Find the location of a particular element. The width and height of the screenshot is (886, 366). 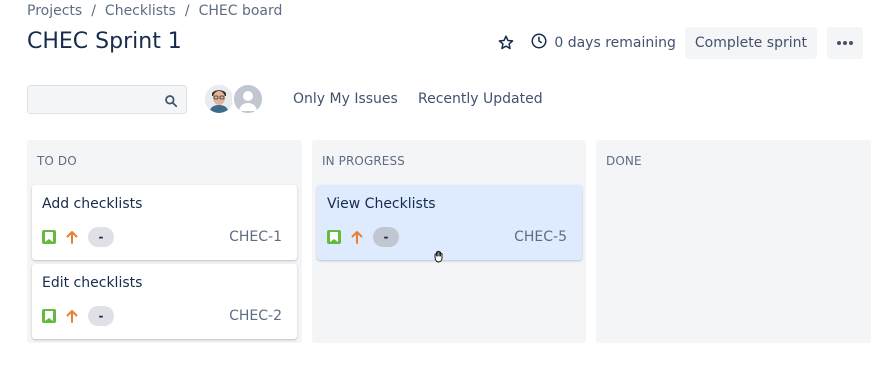

search-box is located at coordinates (107, 99).